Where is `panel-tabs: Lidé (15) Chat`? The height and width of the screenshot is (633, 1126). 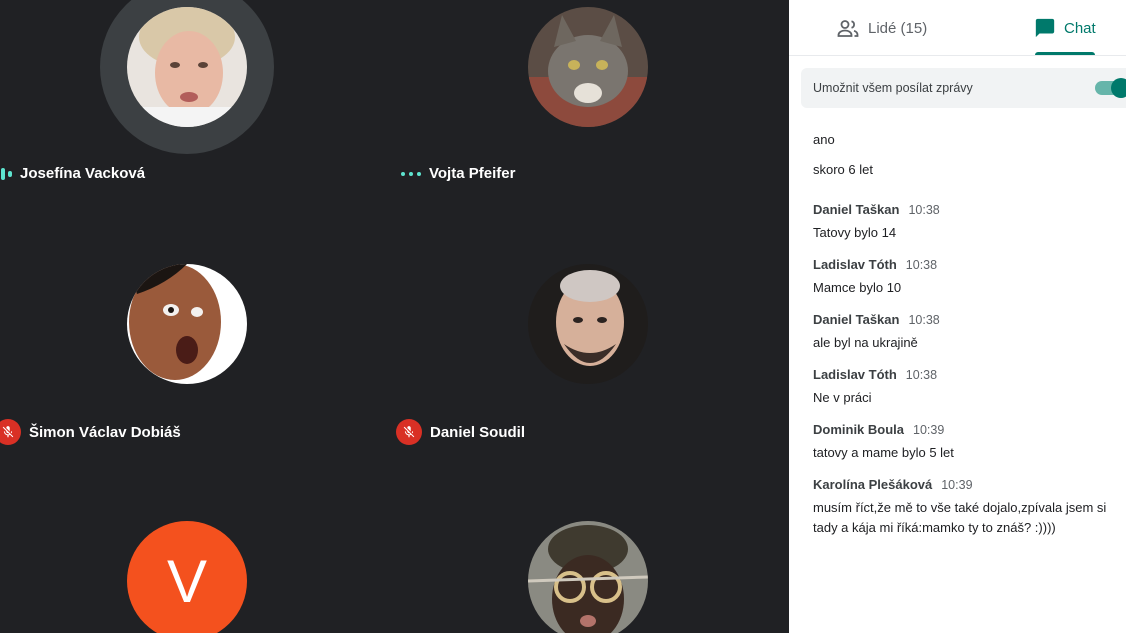 panel-tabs: Lidé (15) Chat is located at coordinates (957, 28).